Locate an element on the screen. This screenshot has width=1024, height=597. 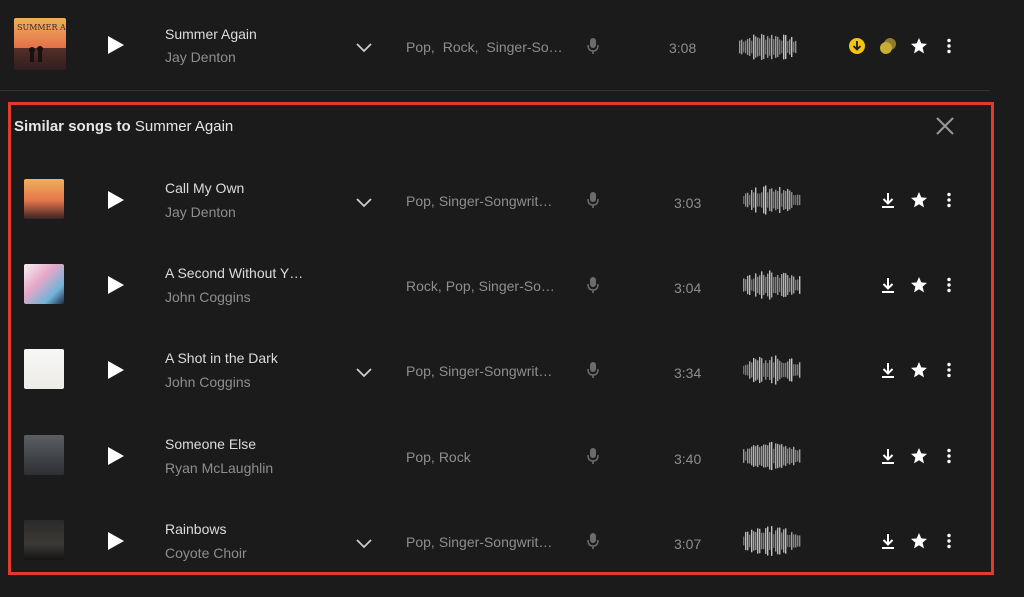
track-artist: Coyote Choir is located at coordinates (206, 553).